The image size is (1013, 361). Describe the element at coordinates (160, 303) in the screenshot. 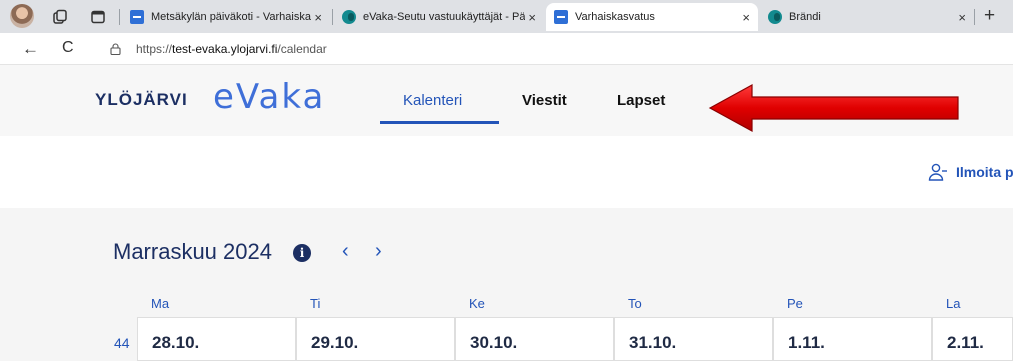

I see `weekday-header: Ma` at that location.